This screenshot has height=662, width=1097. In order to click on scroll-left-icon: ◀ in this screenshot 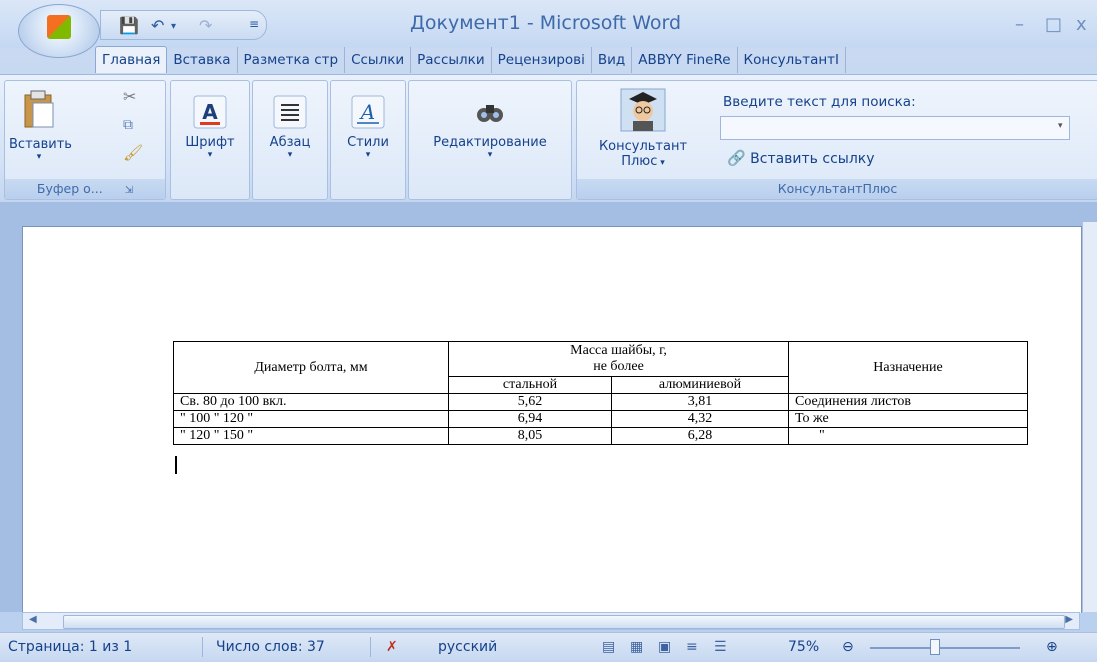, I will do `click(33, 619)`.